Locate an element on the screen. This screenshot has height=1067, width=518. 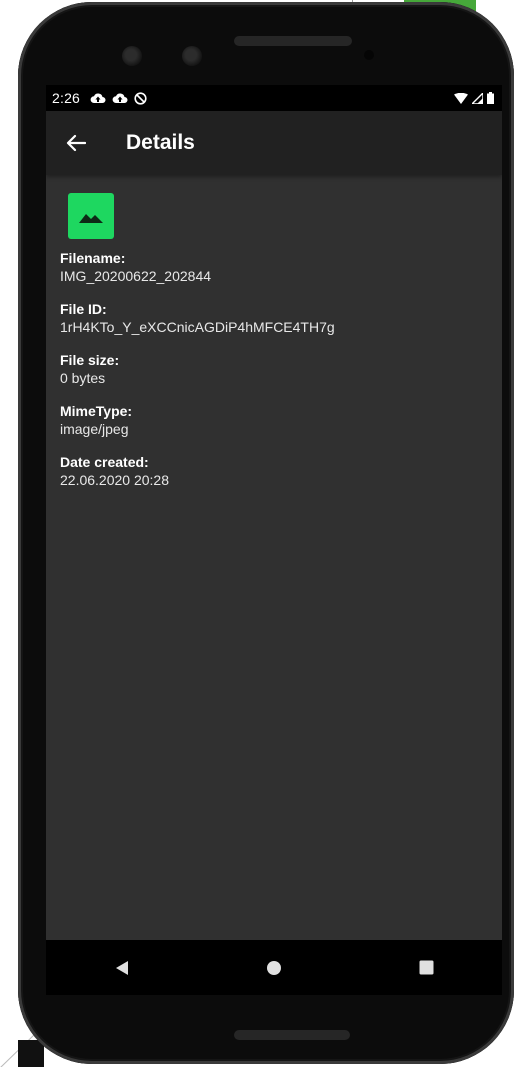
file-id-value: 1rH4KTo_Y_eXCCnicAGDiP4hMFCE4TH7g is located at coordinates (197, 327).